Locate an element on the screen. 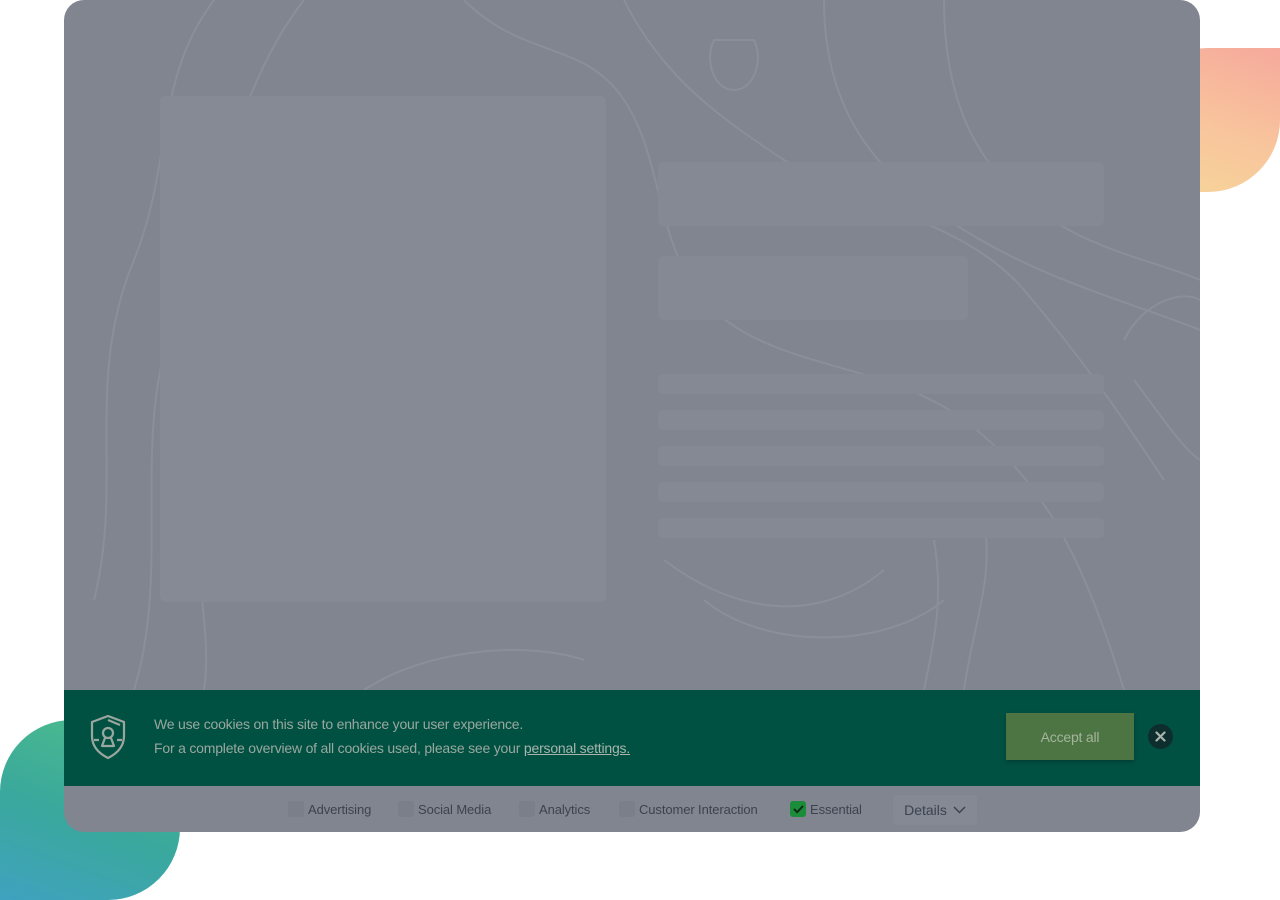 This screenshot has height=900, width=1280. option-social-media: Social Media is located at coordinates (444, 809).